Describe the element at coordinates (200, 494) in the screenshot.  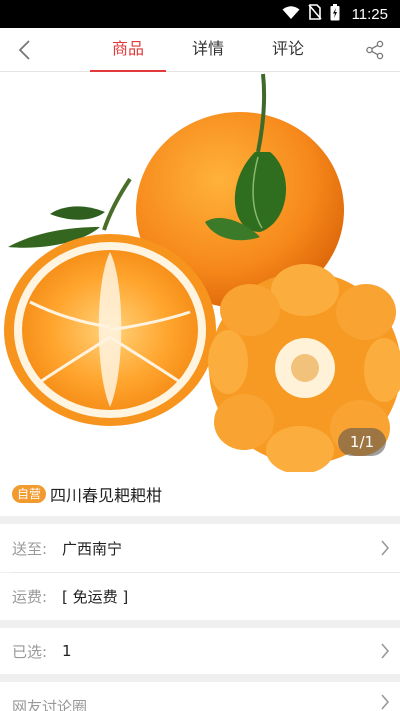
I see `product-title-row: 自营 四川春见耙耙柑` at that location.